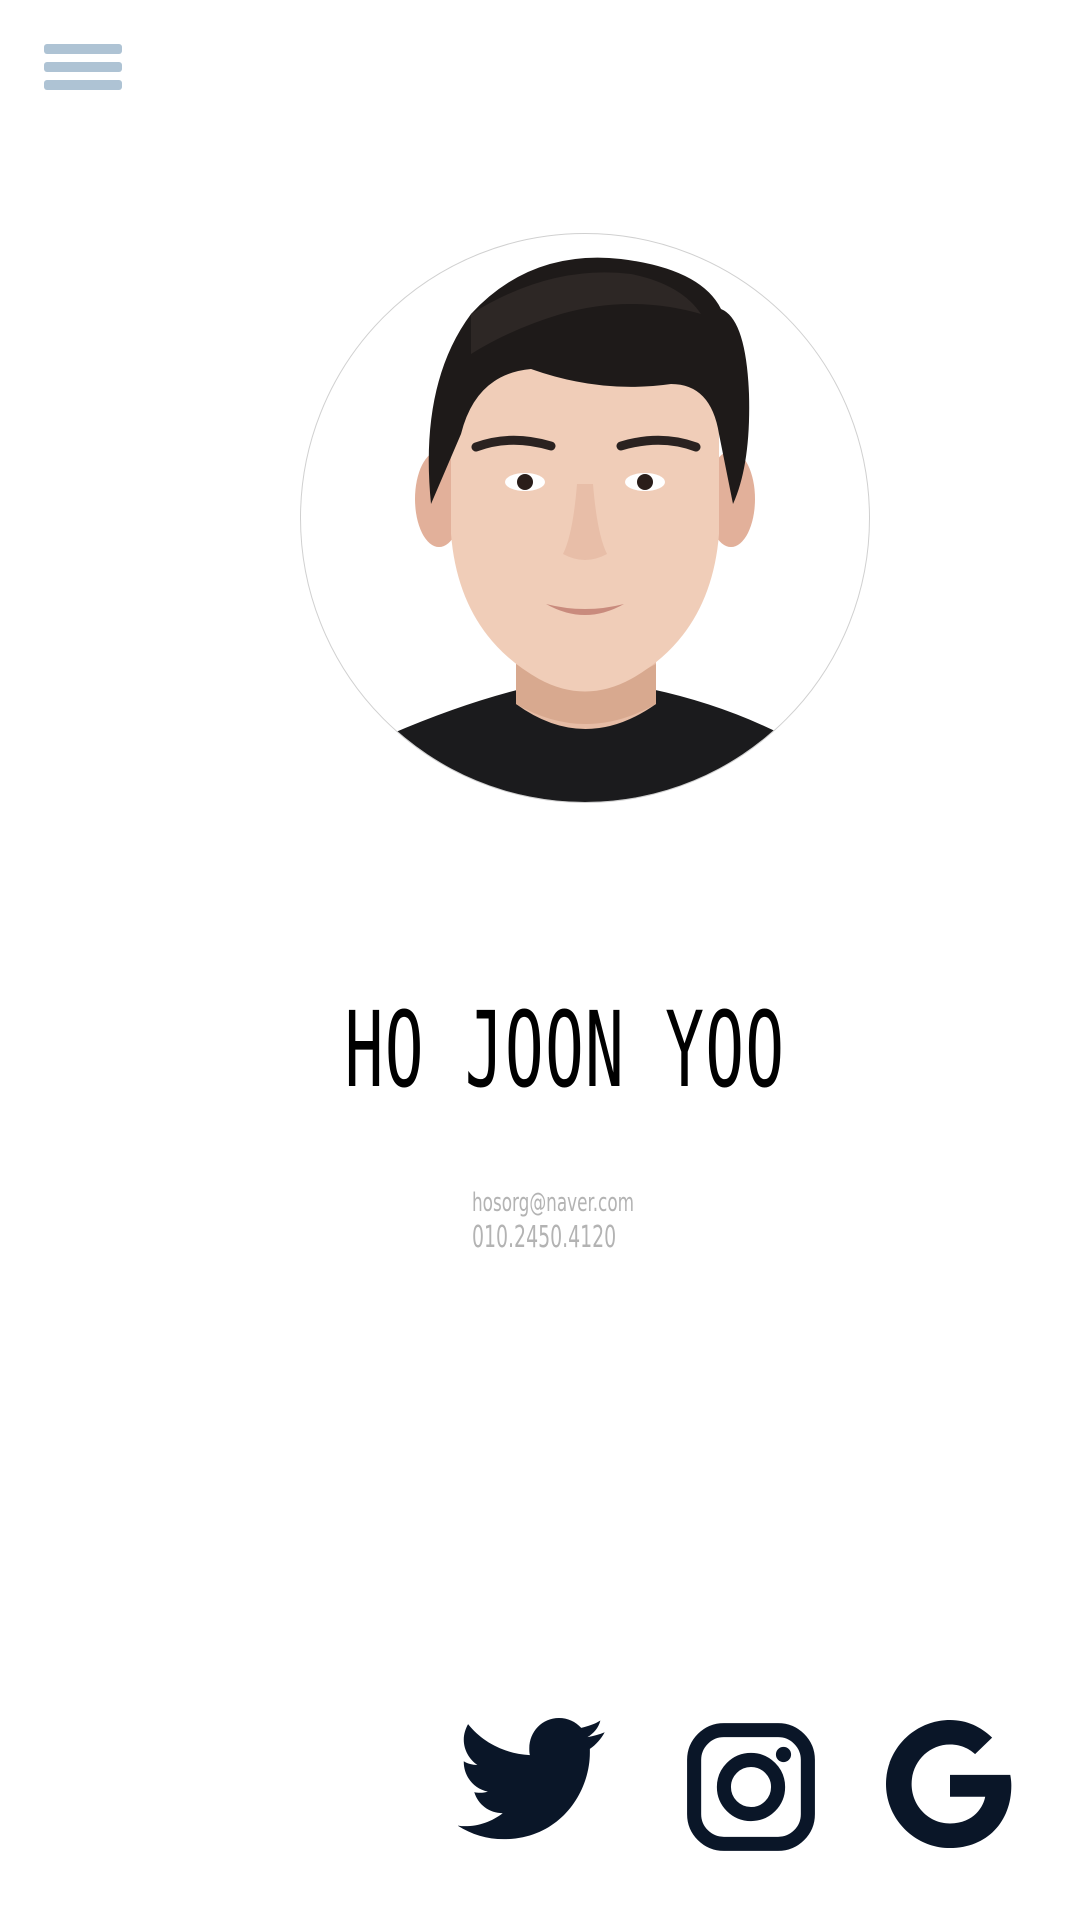 The height and width of the screenshot is (1920, 1080). I want to click on hamburger-menu-icon, so click(83, 67).